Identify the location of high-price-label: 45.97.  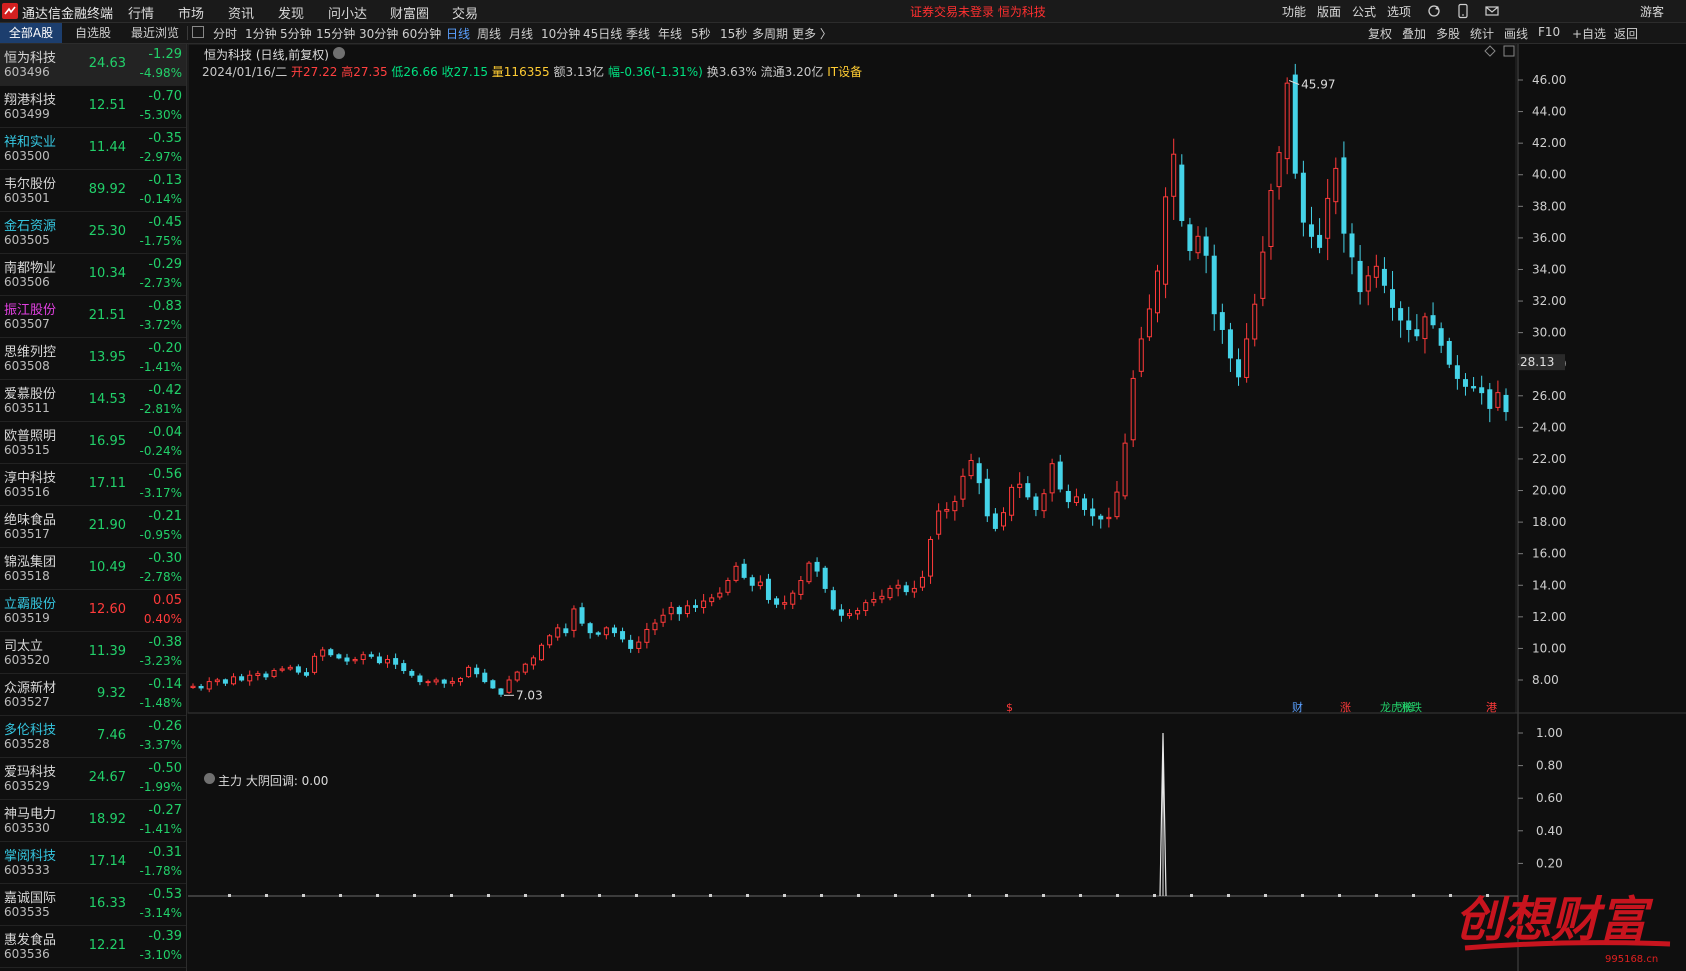
(1318, 84).